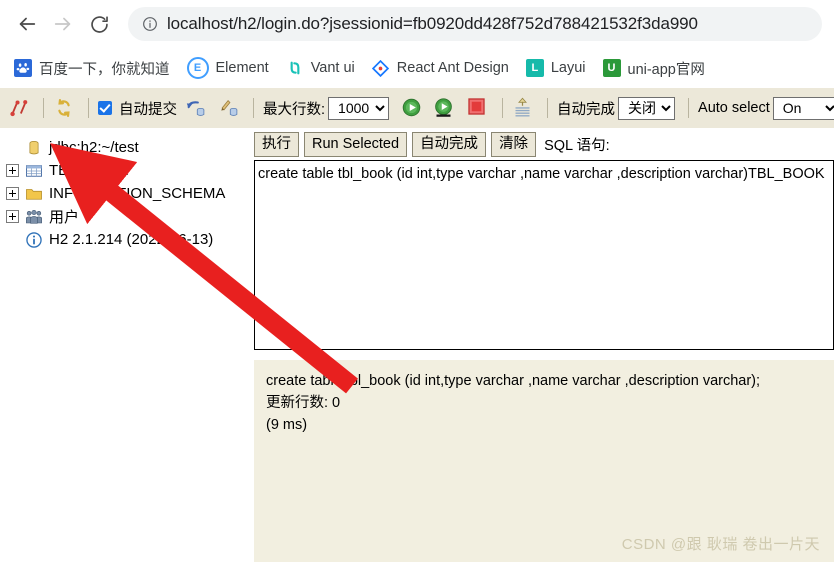 Image resolution: width=834 pixels, height=574 pixels. I want to click on autoselect-group: Auto select On, so click(766, 108).